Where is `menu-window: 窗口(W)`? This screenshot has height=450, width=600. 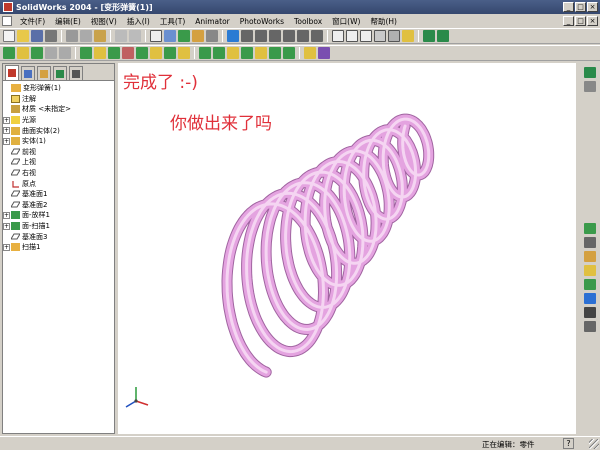 menu-window: 窗口(W) is located at coordinates (346, 21).